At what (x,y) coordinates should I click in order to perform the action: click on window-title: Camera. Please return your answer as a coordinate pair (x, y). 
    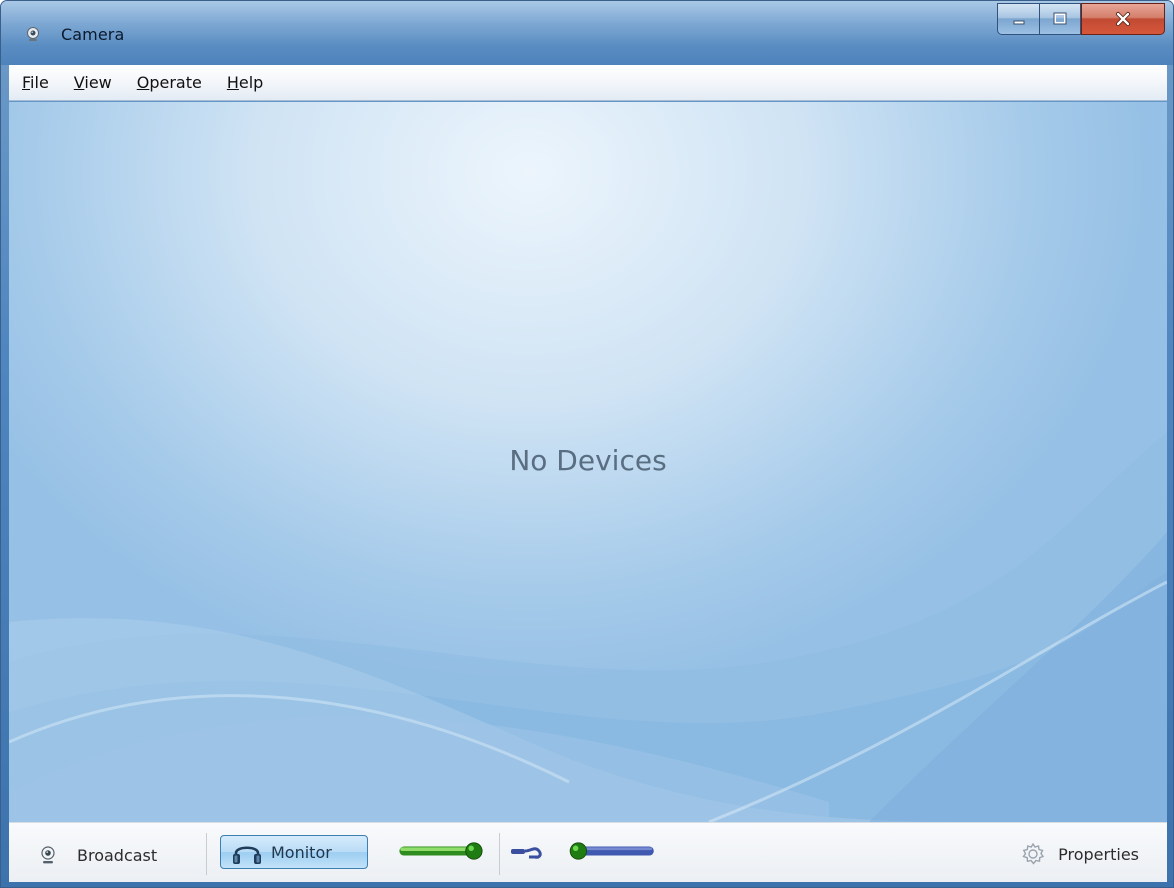
    Looking at the image, I should click on (93, 34).